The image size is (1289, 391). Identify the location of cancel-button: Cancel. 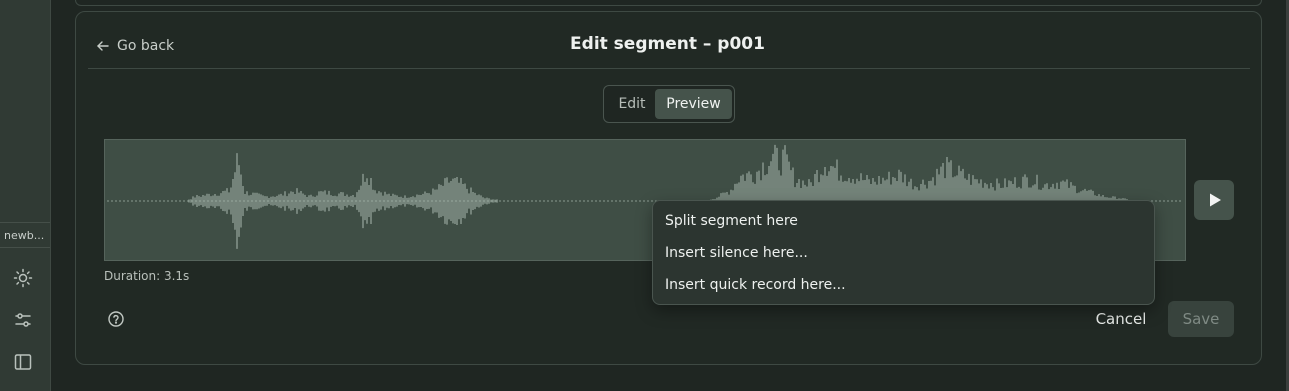
(1121, 319).